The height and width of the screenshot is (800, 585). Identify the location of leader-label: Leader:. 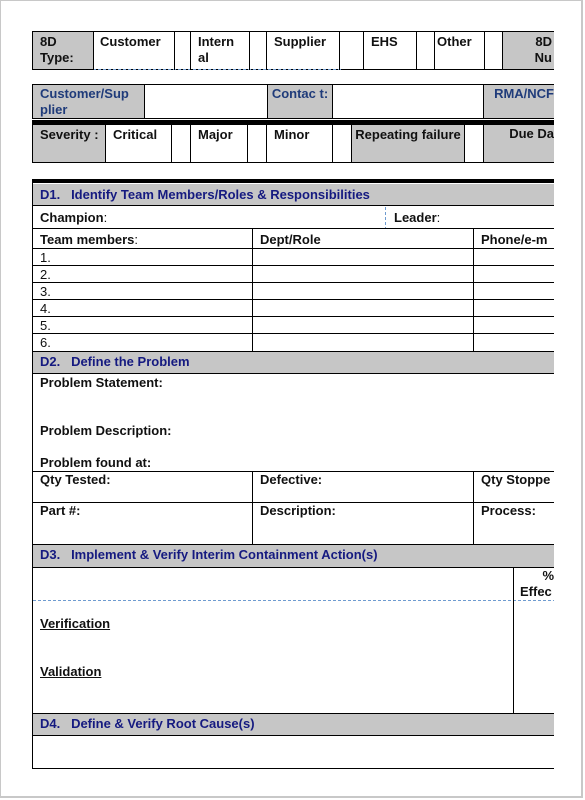
(417, 218).